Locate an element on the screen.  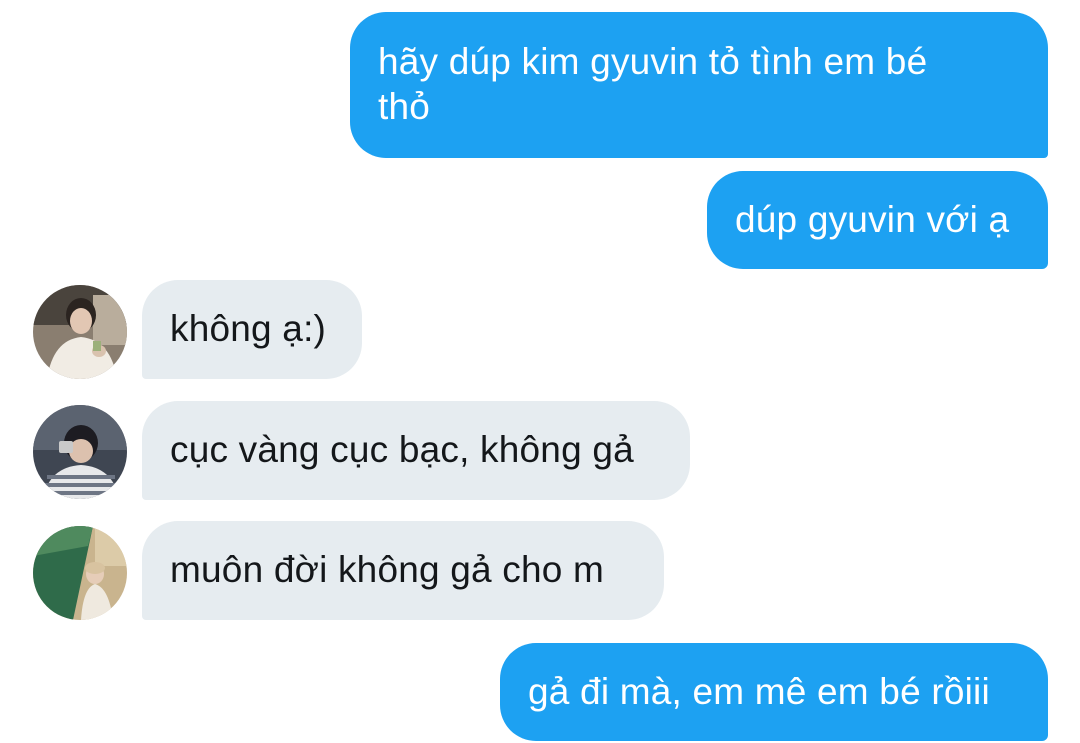
message-text: dúp gyuvin với ạ is located at coordinates (872, 219).